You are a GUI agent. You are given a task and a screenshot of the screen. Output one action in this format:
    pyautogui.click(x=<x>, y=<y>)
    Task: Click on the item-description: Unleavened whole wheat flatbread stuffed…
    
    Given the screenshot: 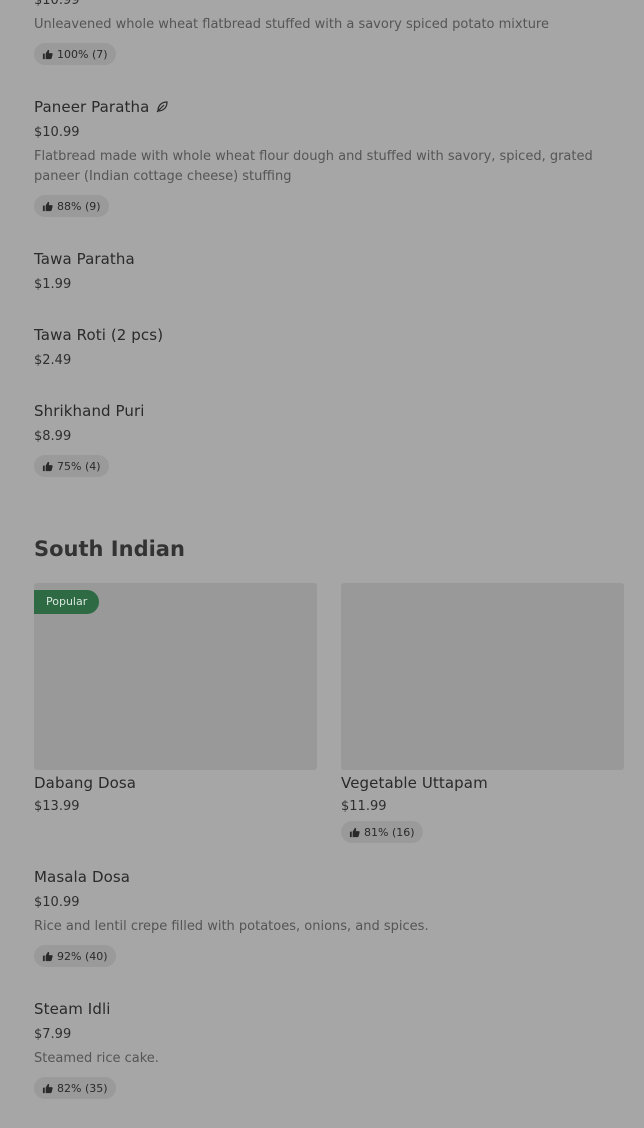 What is the action you would take?
    pyautogui.click(x=291, y=24)
    